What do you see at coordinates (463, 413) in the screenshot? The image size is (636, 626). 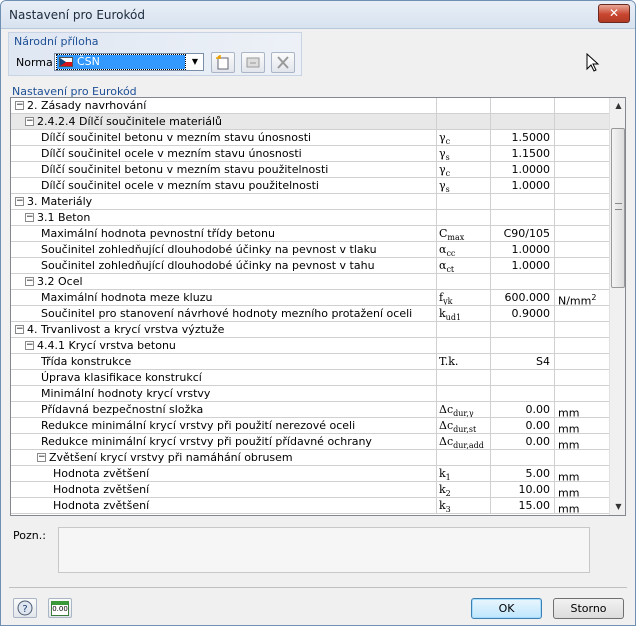 I see `row-symbol-subscript: dur,γ` at bounding box center [463, 413].